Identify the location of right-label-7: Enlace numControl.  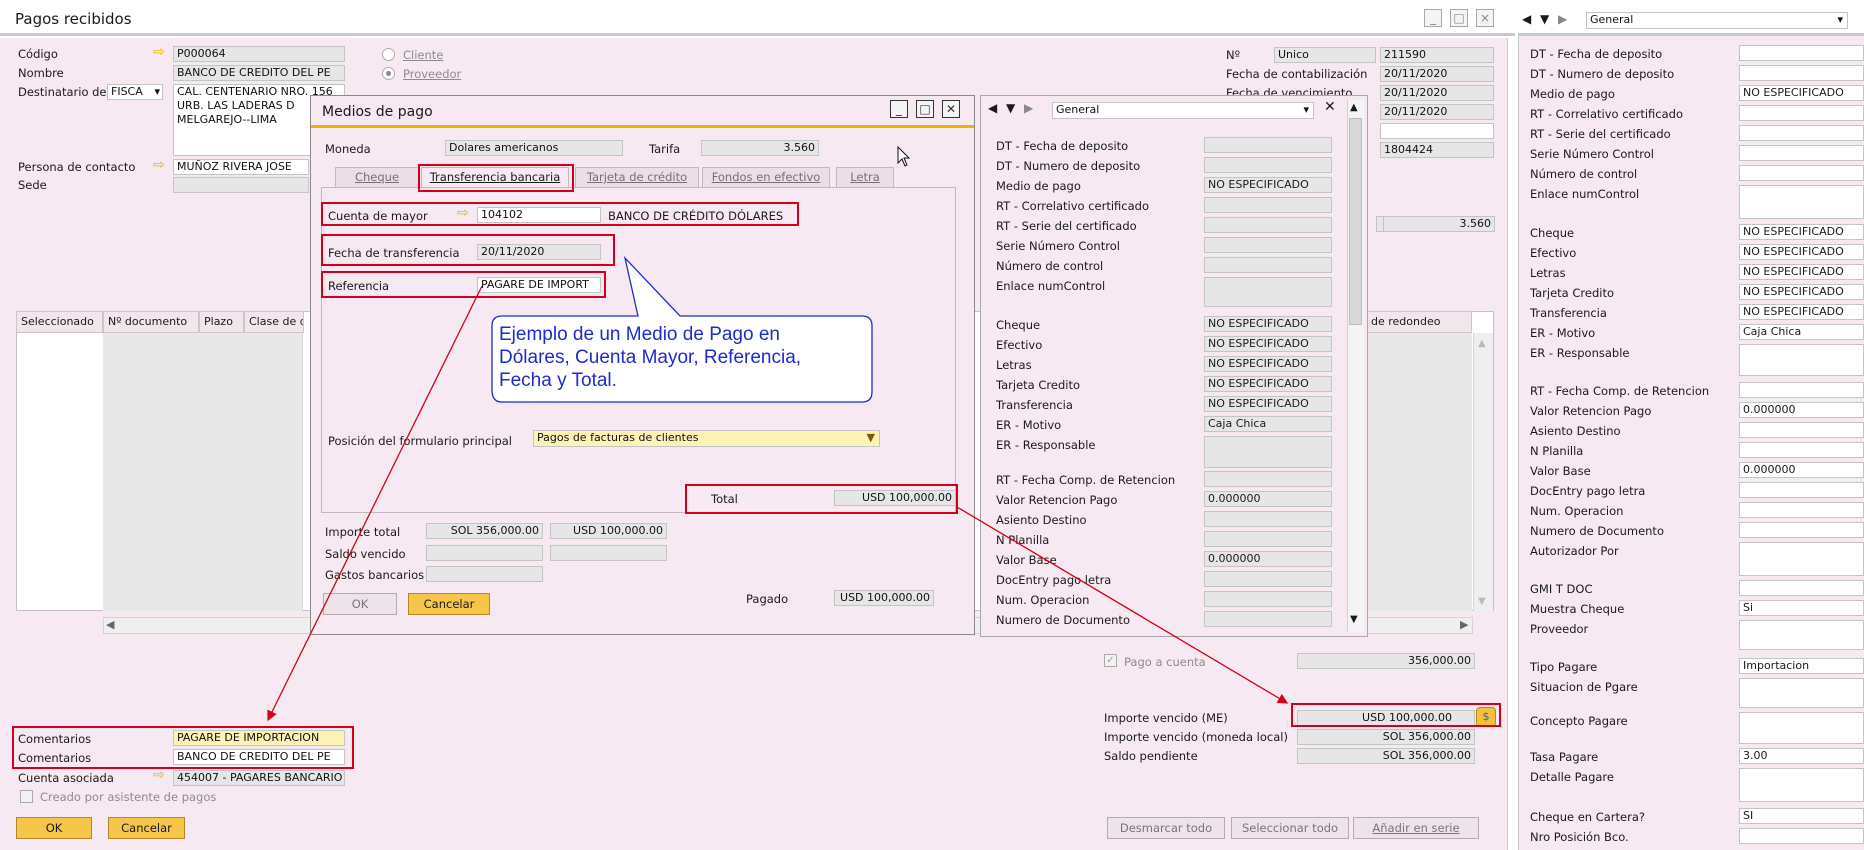
(1585, 194).